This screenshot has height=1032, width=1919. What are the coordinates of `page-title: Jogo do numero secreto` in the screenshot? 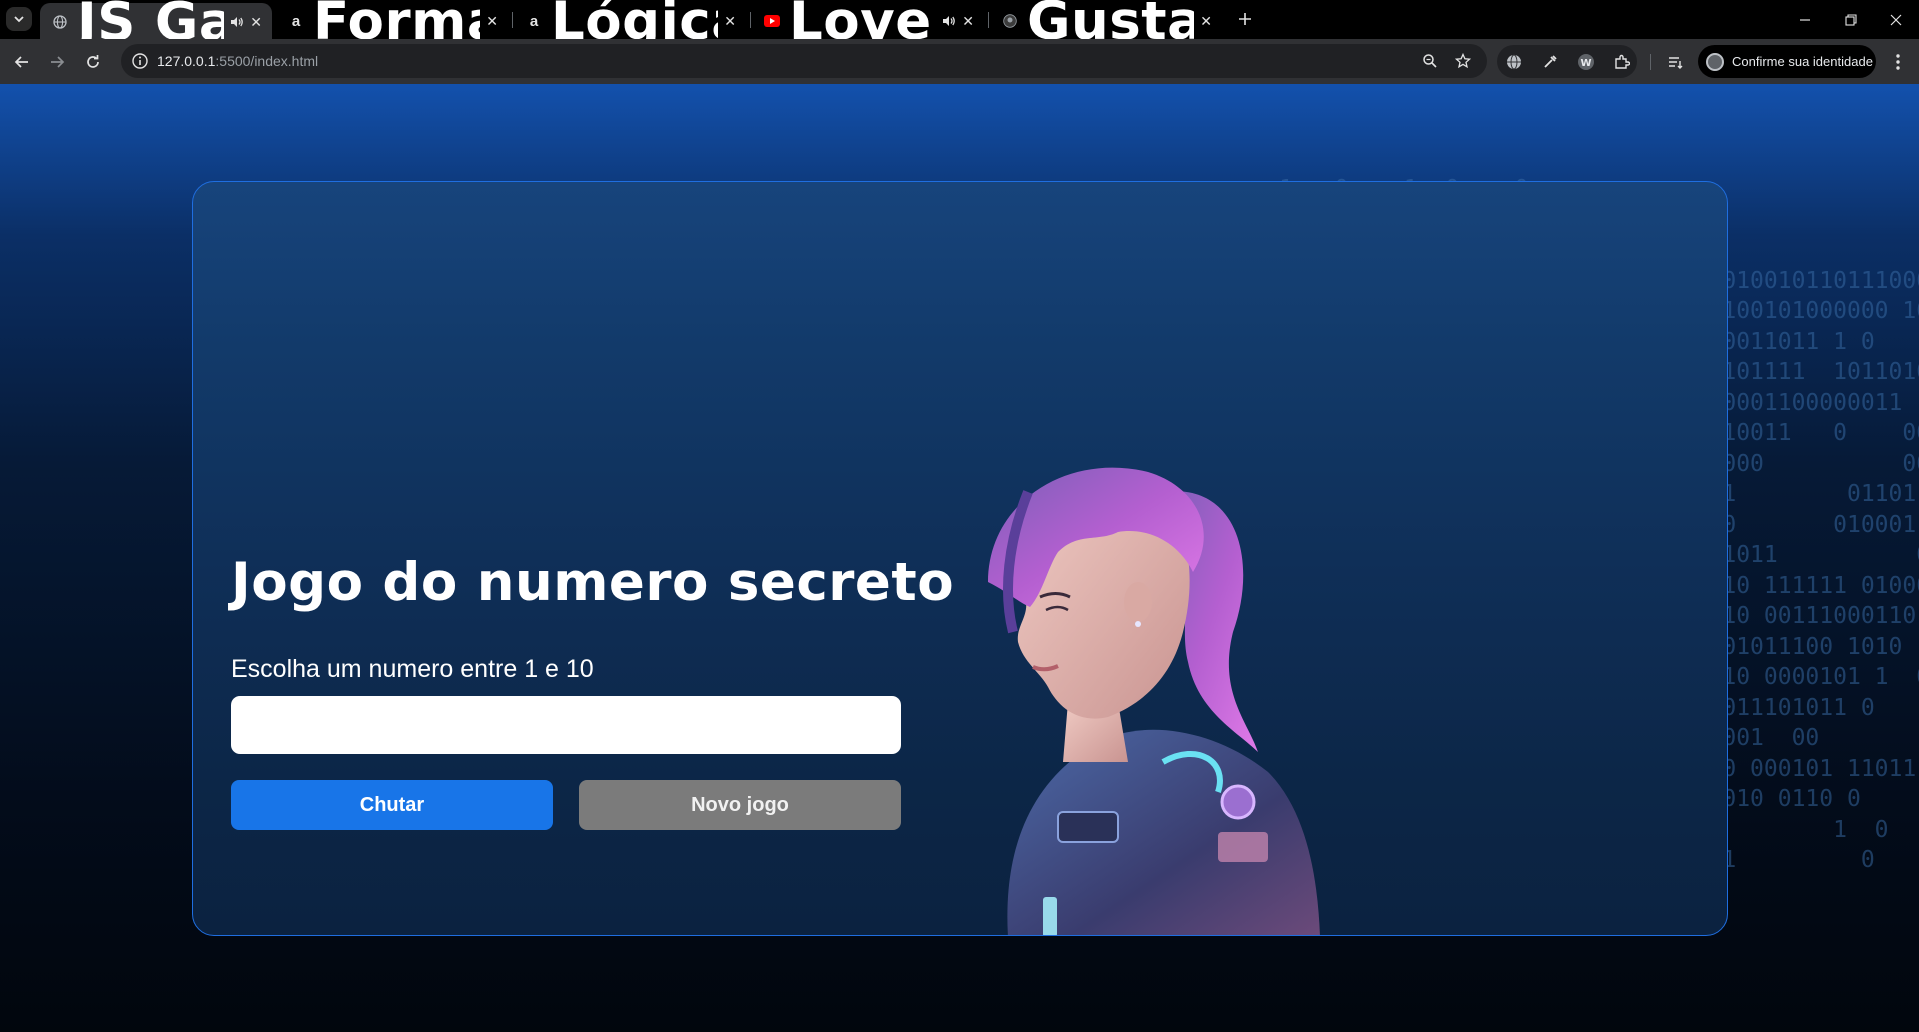 It's located at (593, 582).